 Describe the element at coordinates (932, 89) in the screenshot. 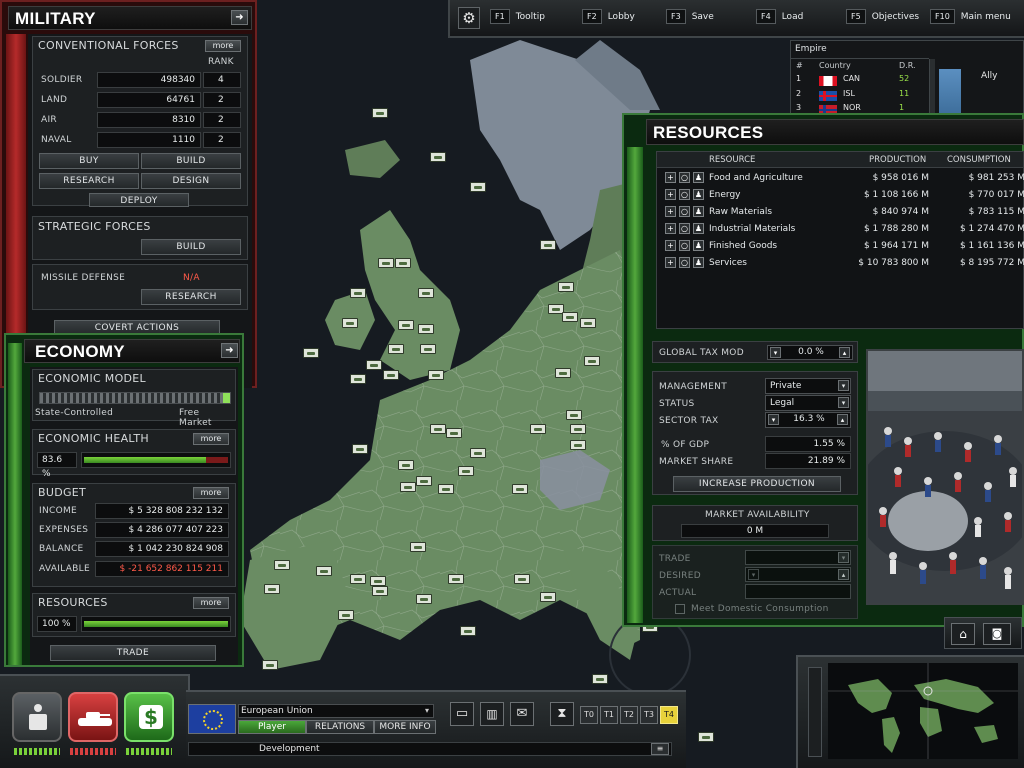

I see `empire-scrollbar` at that location.